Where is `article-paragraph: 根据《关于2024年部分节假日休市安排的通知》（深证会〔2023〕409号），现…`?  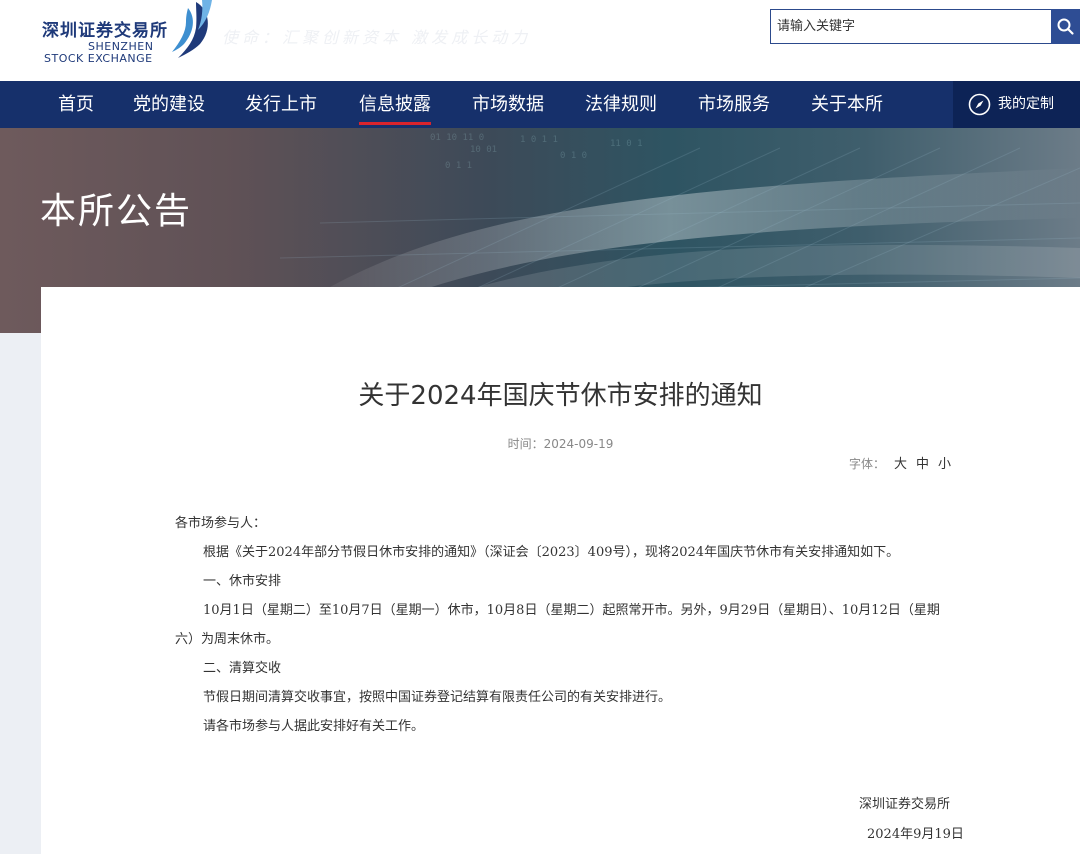
article-paragraph: 根据《关于2024年部分节假日休市安排的通知》（深证会〔2023〕409号），现… is located at coordinates (551, 552).